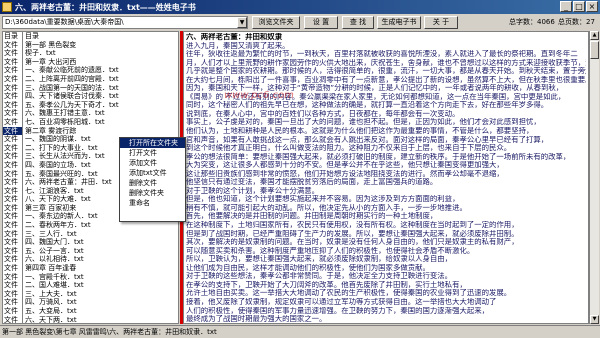 Image resolution: width=600 pixels, height=338 pixels. Describe the element at coordinates (101, 88) in the screenshot. I see `tree-node: 三、战国第一的天国的法．txt` at that location.